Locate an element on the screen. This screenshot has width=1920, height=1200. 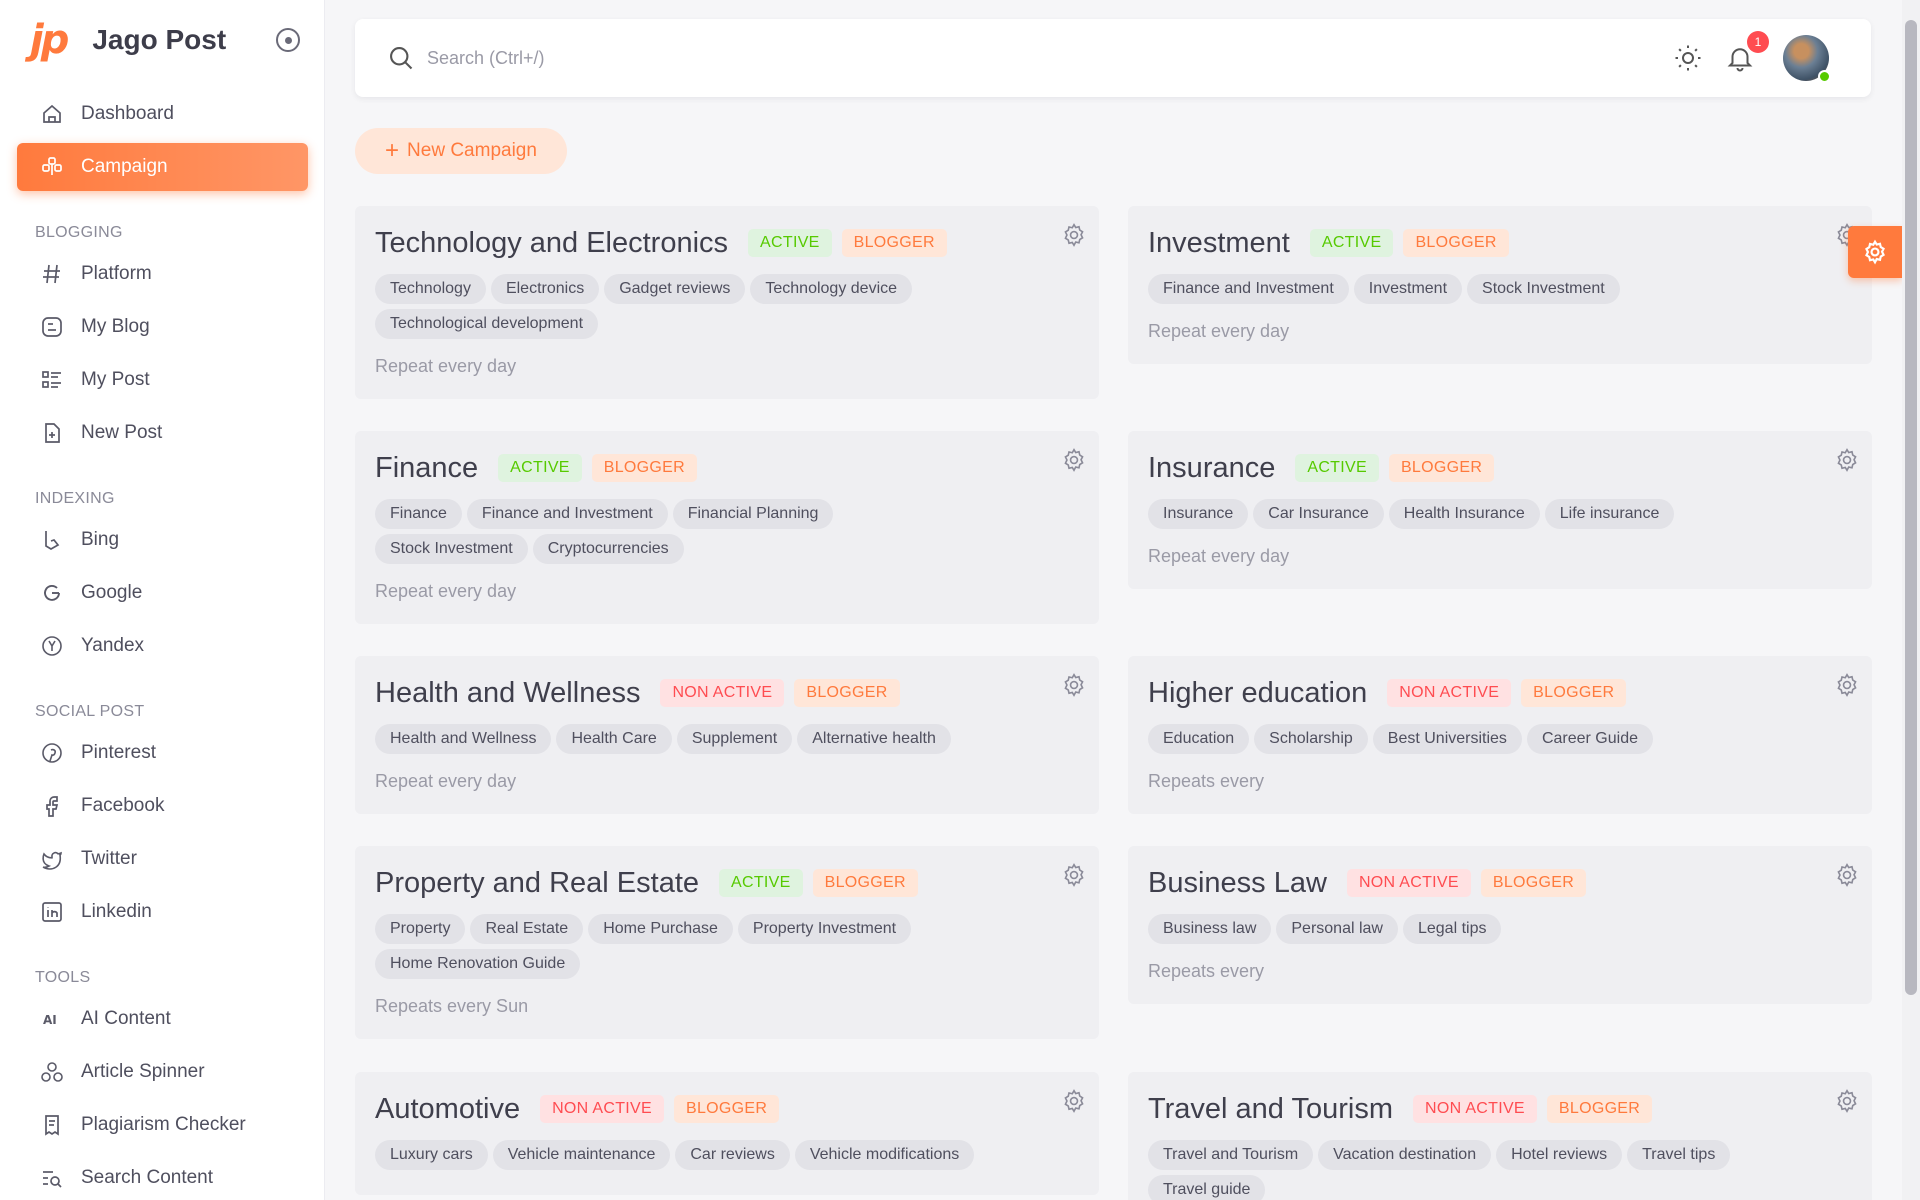
sidebar-item-twitter: Twitter is located at coordinates (162, 859).